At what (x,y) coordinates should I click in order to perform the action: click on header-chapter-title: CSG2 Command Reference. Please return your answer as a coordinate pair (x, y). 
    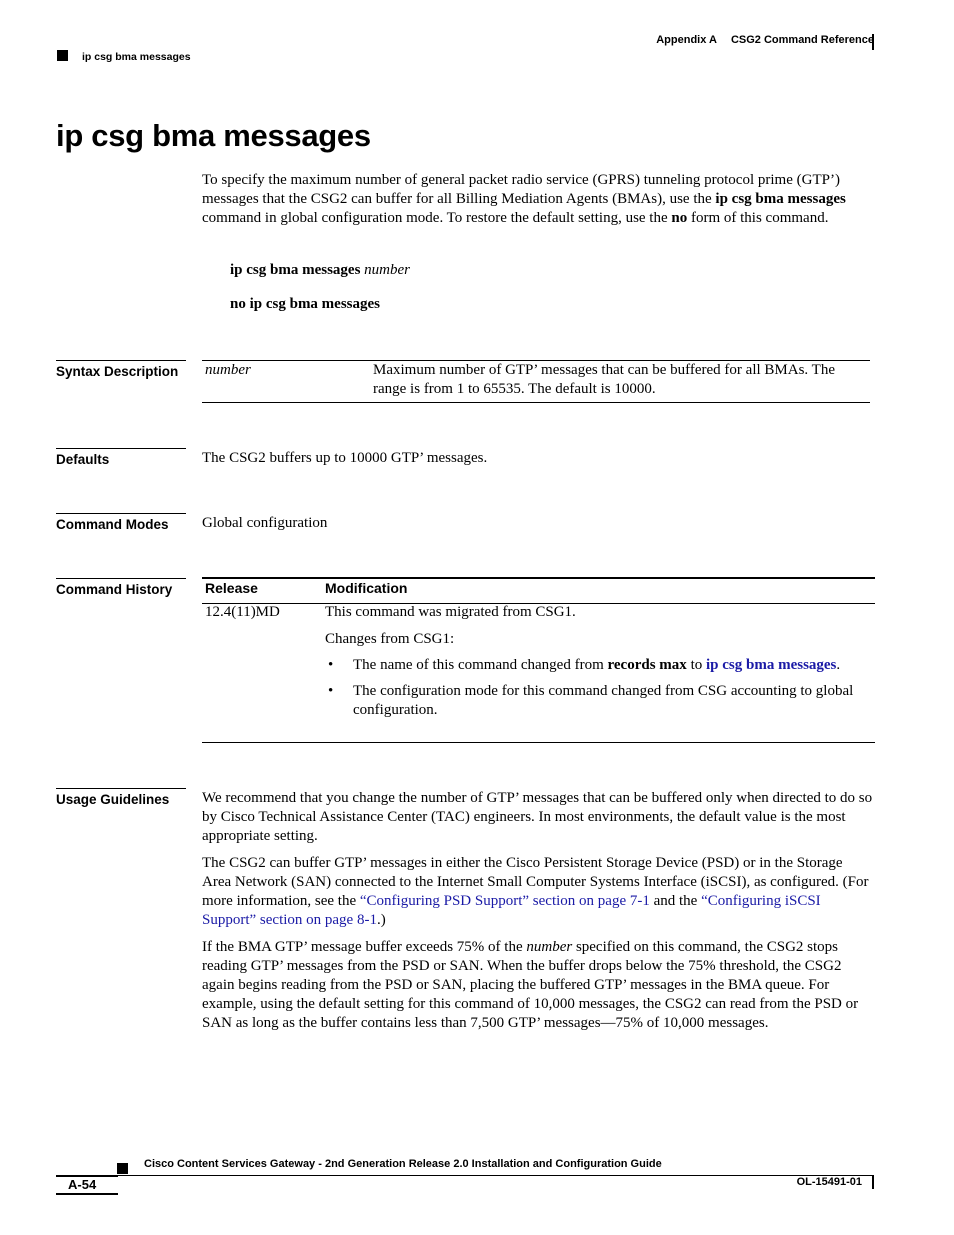
    Looking at the image, I should click on (802, 40).